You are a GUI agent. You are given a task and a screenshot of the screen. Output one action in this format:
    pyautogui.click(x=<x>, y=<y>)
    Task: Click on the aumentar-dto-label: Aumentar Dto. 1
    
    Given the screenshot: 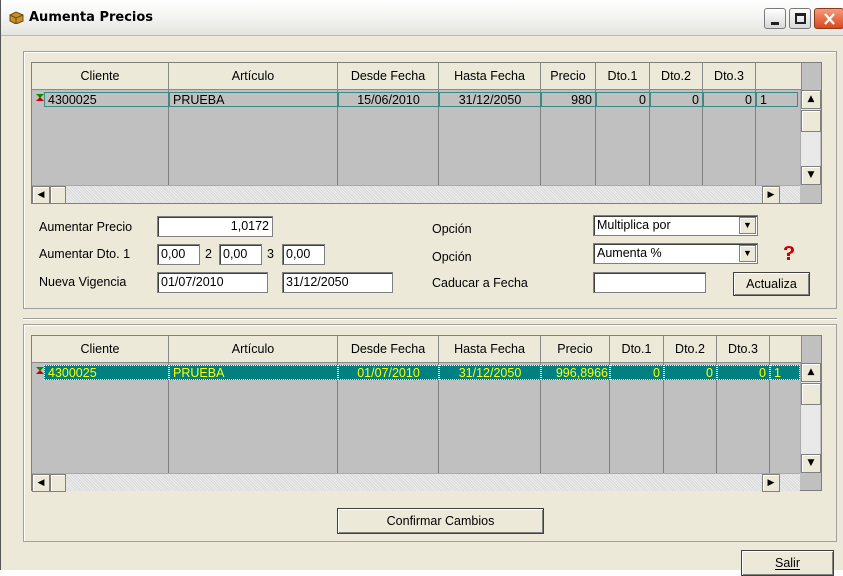 What is the action you would take?
    pyautogui.click(x=85, y=254)
    